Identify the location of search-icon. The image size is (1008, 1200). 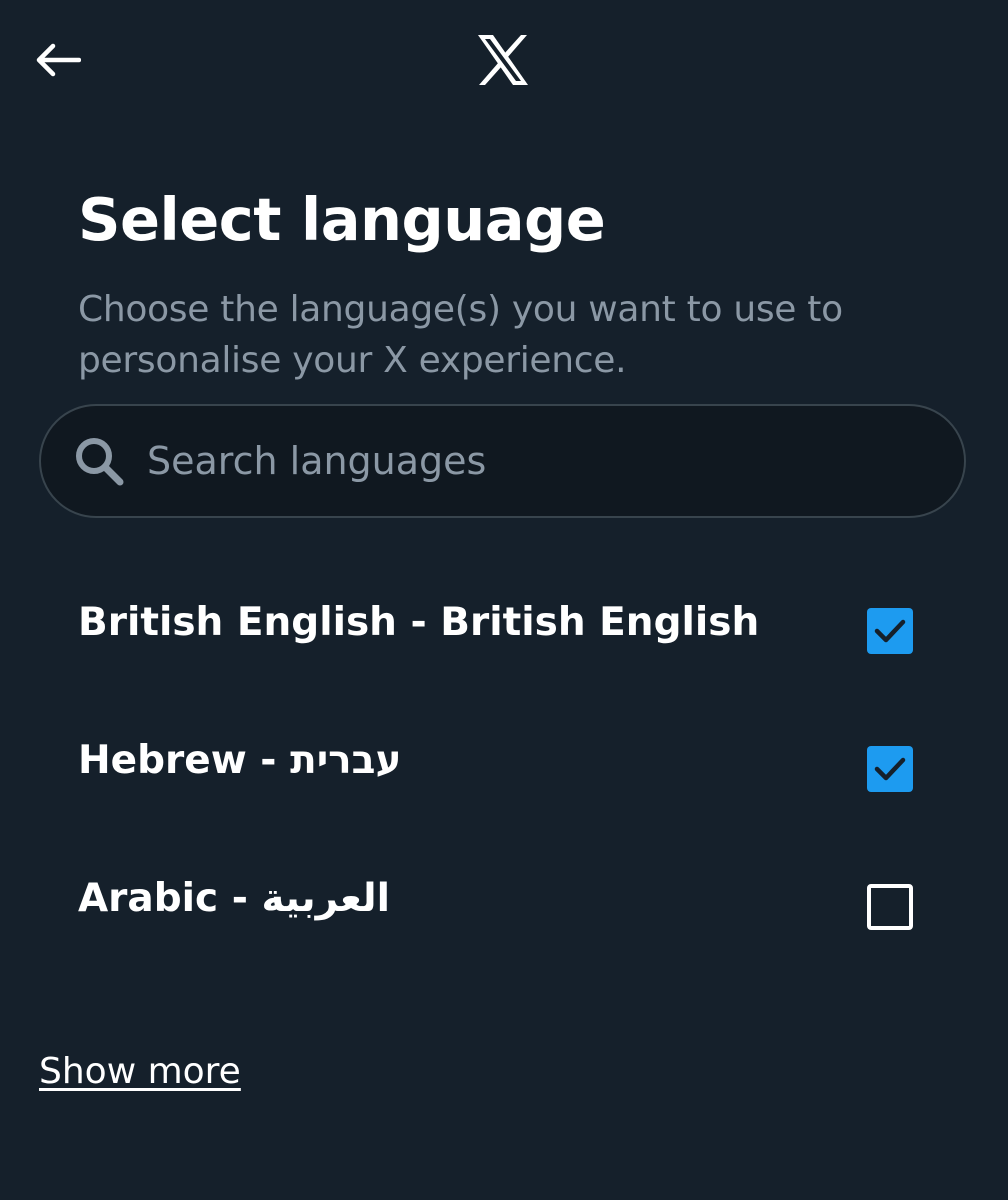
(99, 461).